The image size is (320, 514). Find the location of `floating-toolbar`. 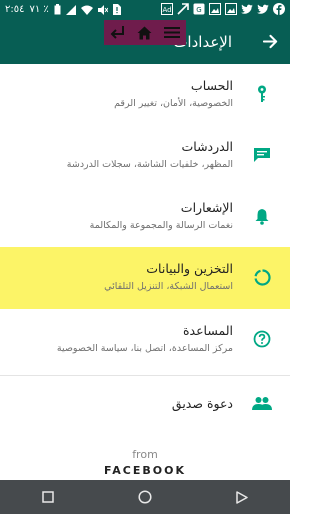

floating-toolbar is located at coordinates (145, 32).